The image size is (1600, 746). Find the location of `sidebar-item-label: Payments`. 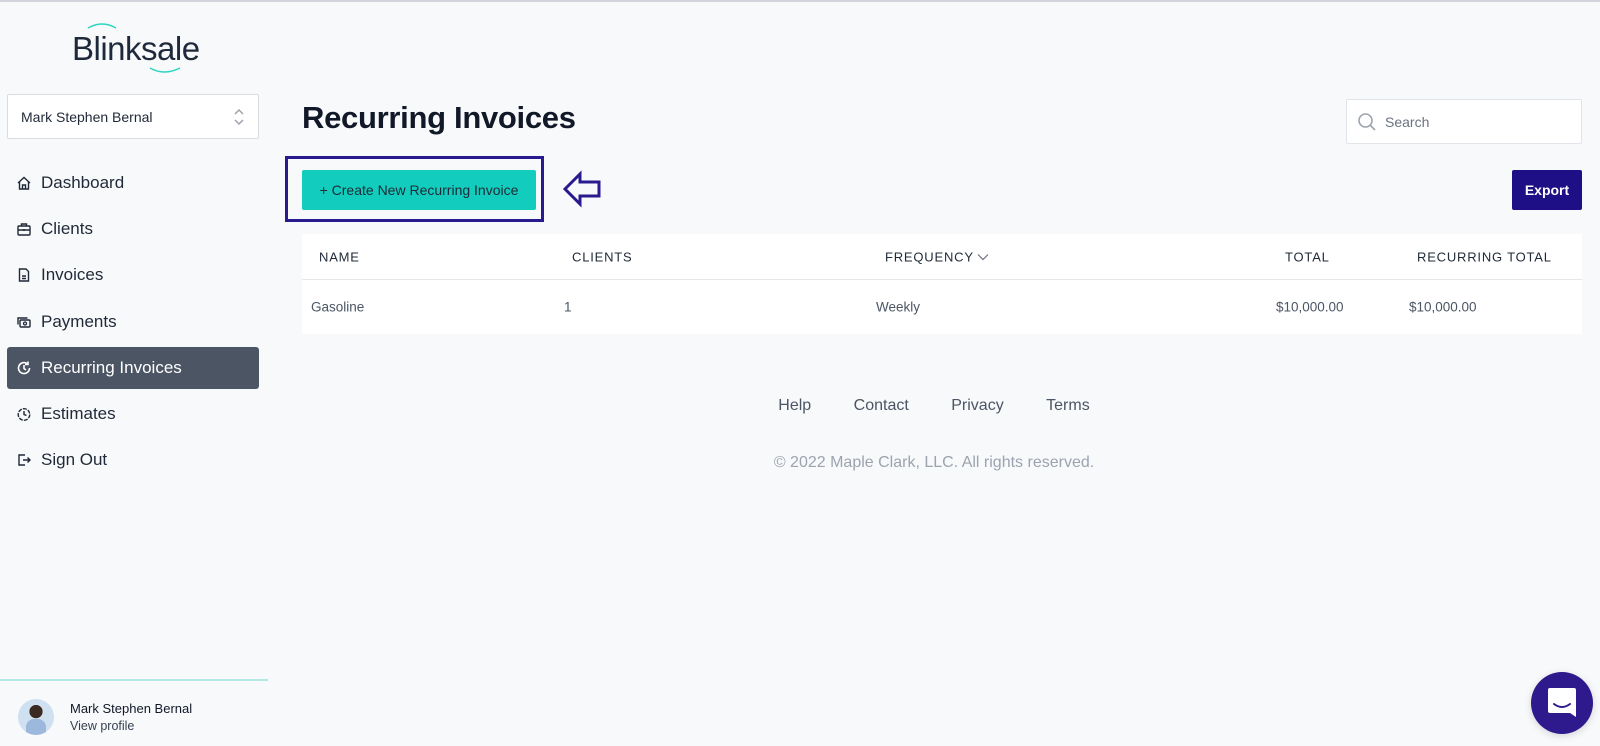

sidebar-item-label: Payments is located at coordinates (79, 321).